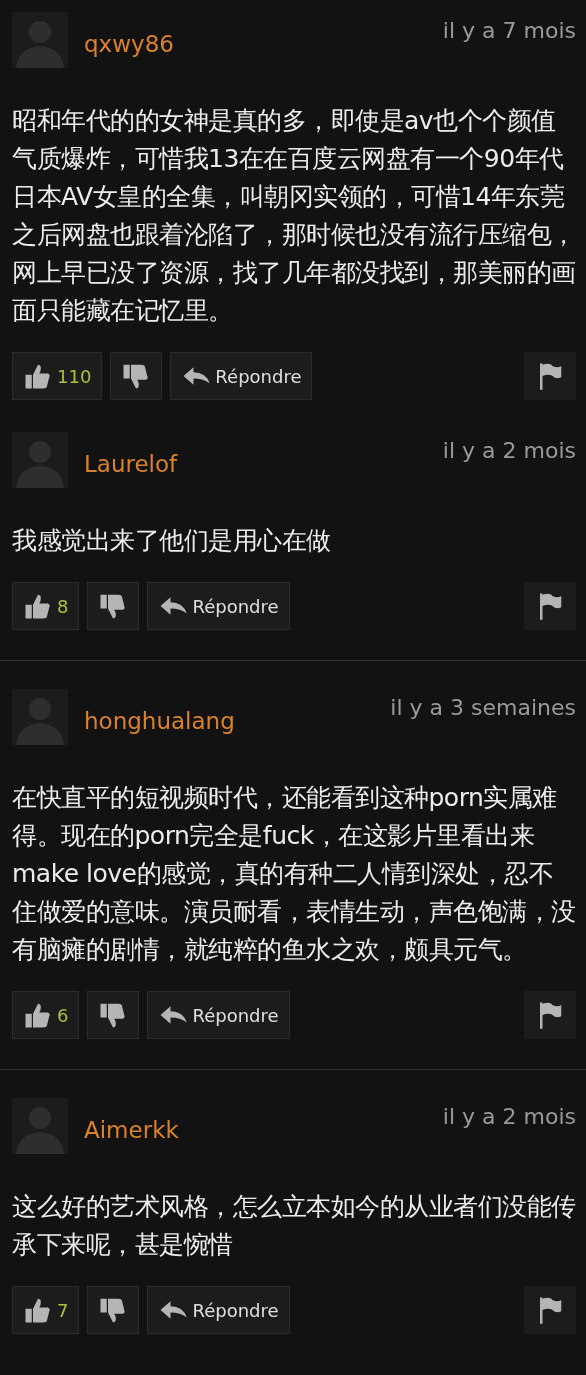  Describe the element at coordinates (46, 606) in the screenshot. I see `like-button: 8` at that location.